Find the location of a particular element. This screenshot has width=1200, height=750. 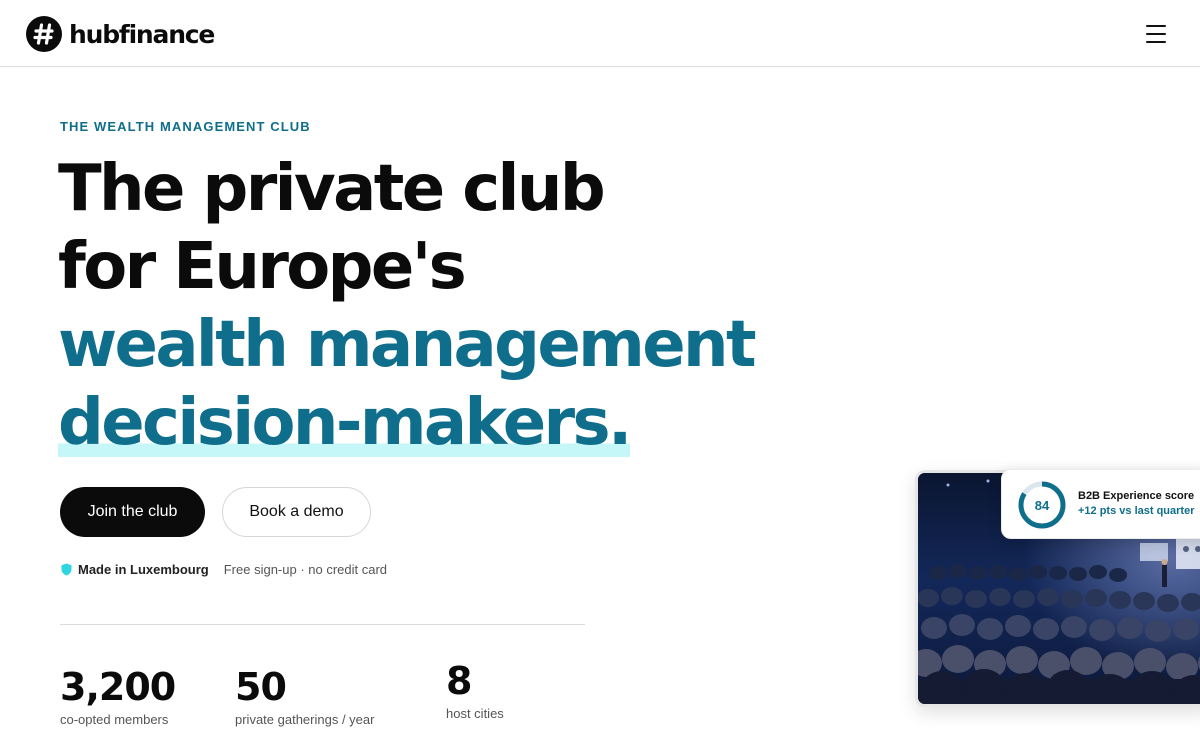

book-demo-button: Book a demo is located at coordinates (296, 512).